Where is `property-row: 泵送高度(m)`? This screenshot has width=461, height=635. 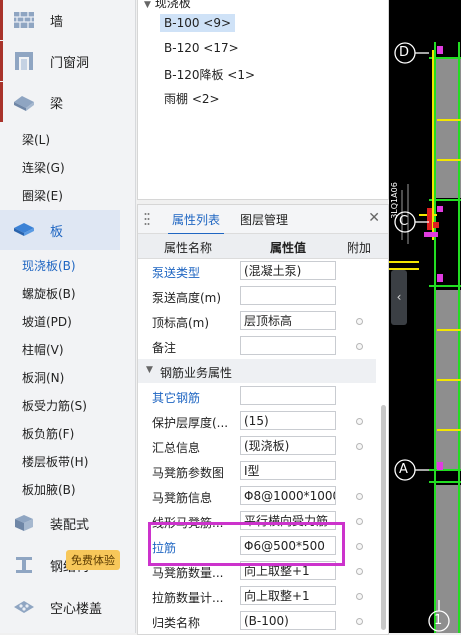
property-row: 泵送高度(m) is located at coordinates (257, 296).